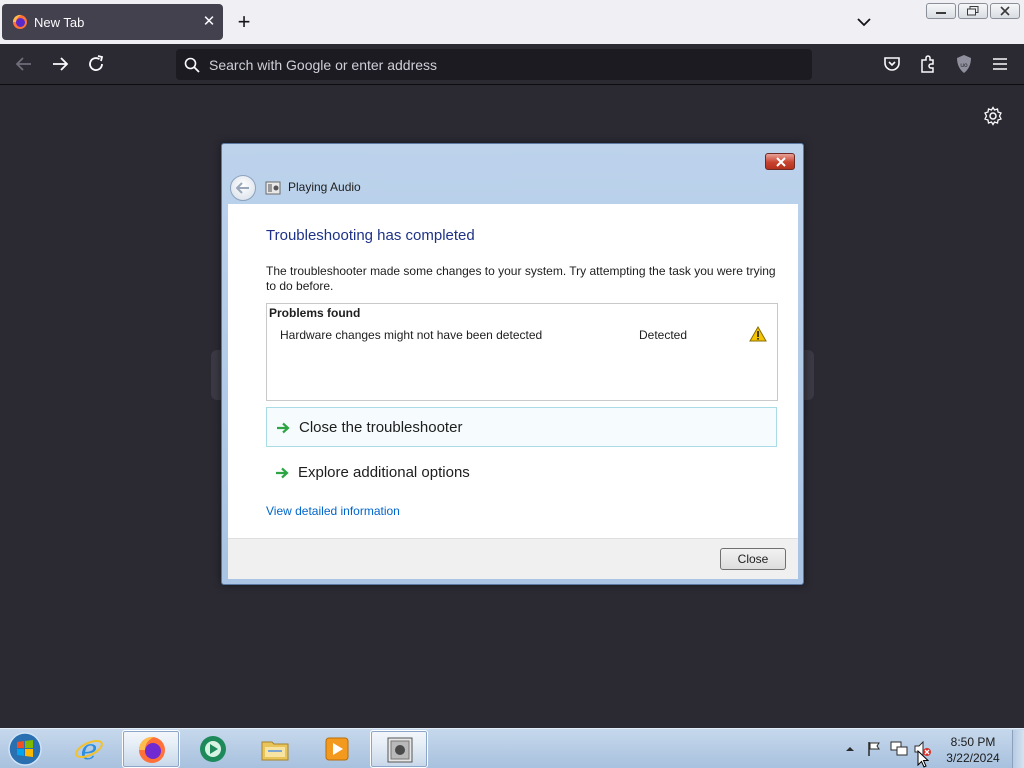 This screenshot has width=1024, height=768. What do you see at coordinates (753, 559) in the screenshot?
I see `close-button: Close` at bounding box center [753, 559].